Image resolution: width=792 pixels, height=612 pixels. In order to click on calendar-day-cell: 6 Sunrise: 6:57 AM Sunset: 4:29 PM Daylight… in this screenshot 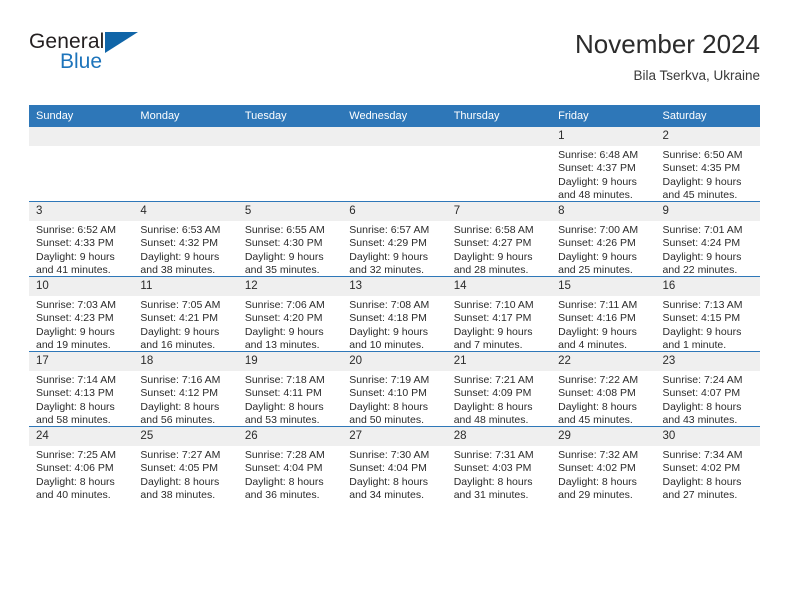, I will do `click(394, 239)`.